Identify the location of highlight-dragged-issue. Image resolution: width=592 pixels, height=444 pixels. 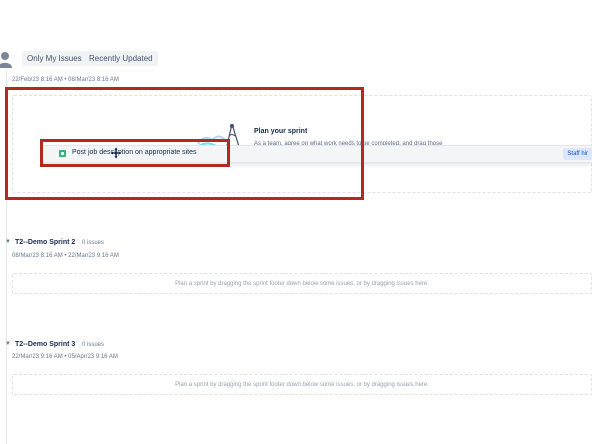
(135, 153).